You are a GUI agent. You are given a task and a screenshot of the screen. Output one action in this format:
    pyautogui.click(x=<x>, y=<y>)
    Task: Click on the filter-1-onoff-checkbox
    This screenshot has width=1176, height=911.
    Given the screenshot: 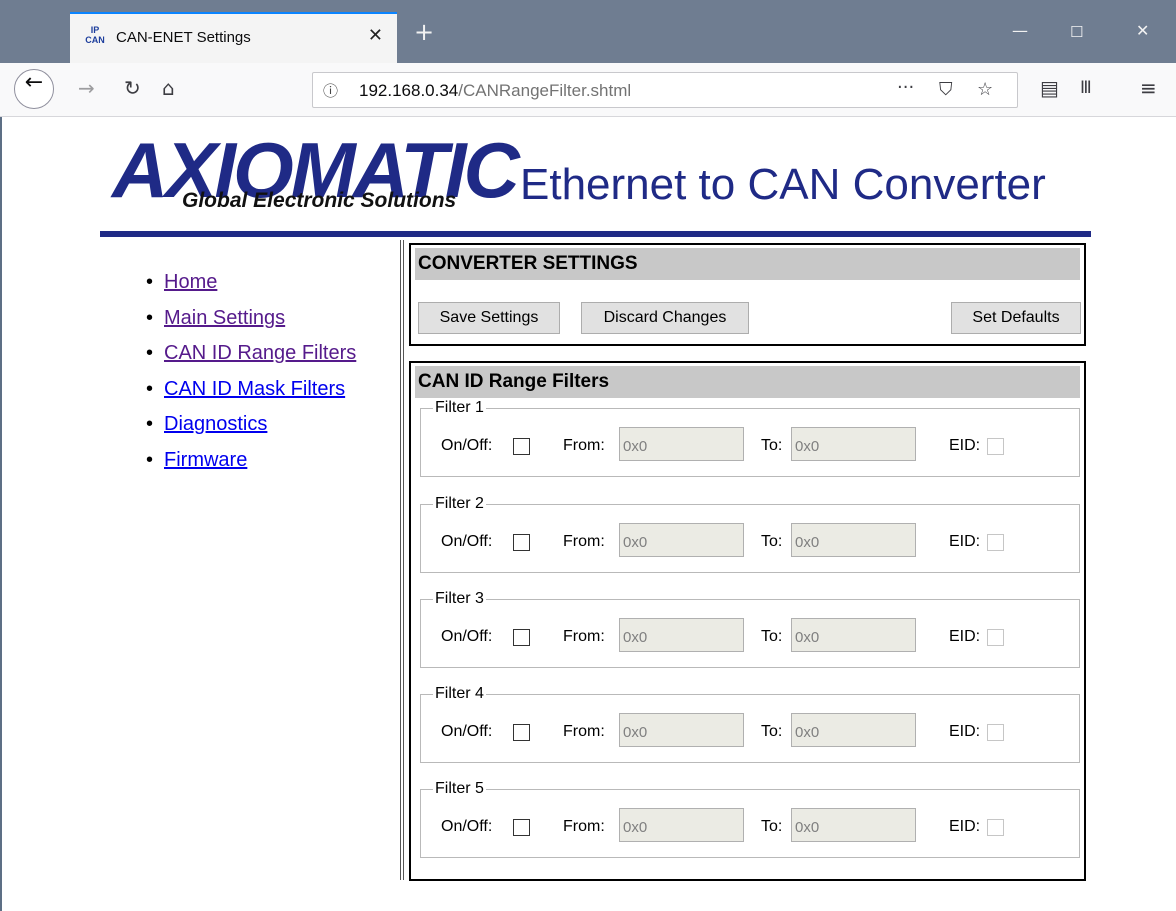 What is the action you would take?
    pyautogui.click(x=521, y=446)
    